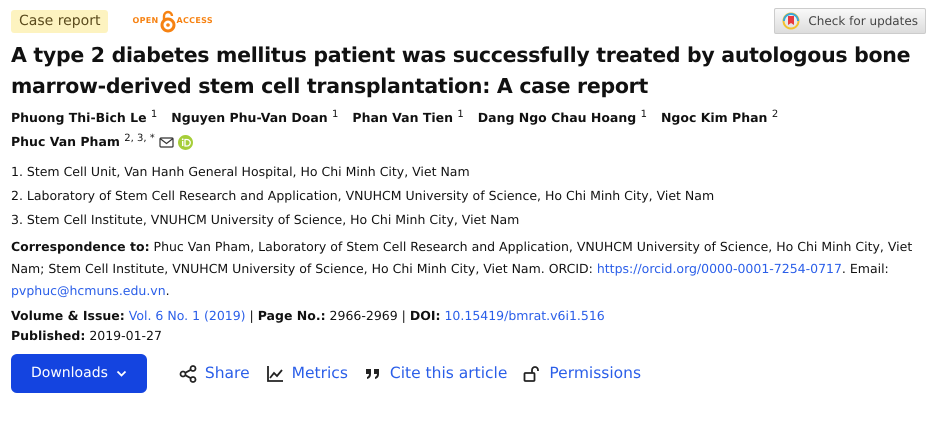 This screenshot has height=425, width=938. I want to click on downloads-button: Downloads, so click(79, 373).